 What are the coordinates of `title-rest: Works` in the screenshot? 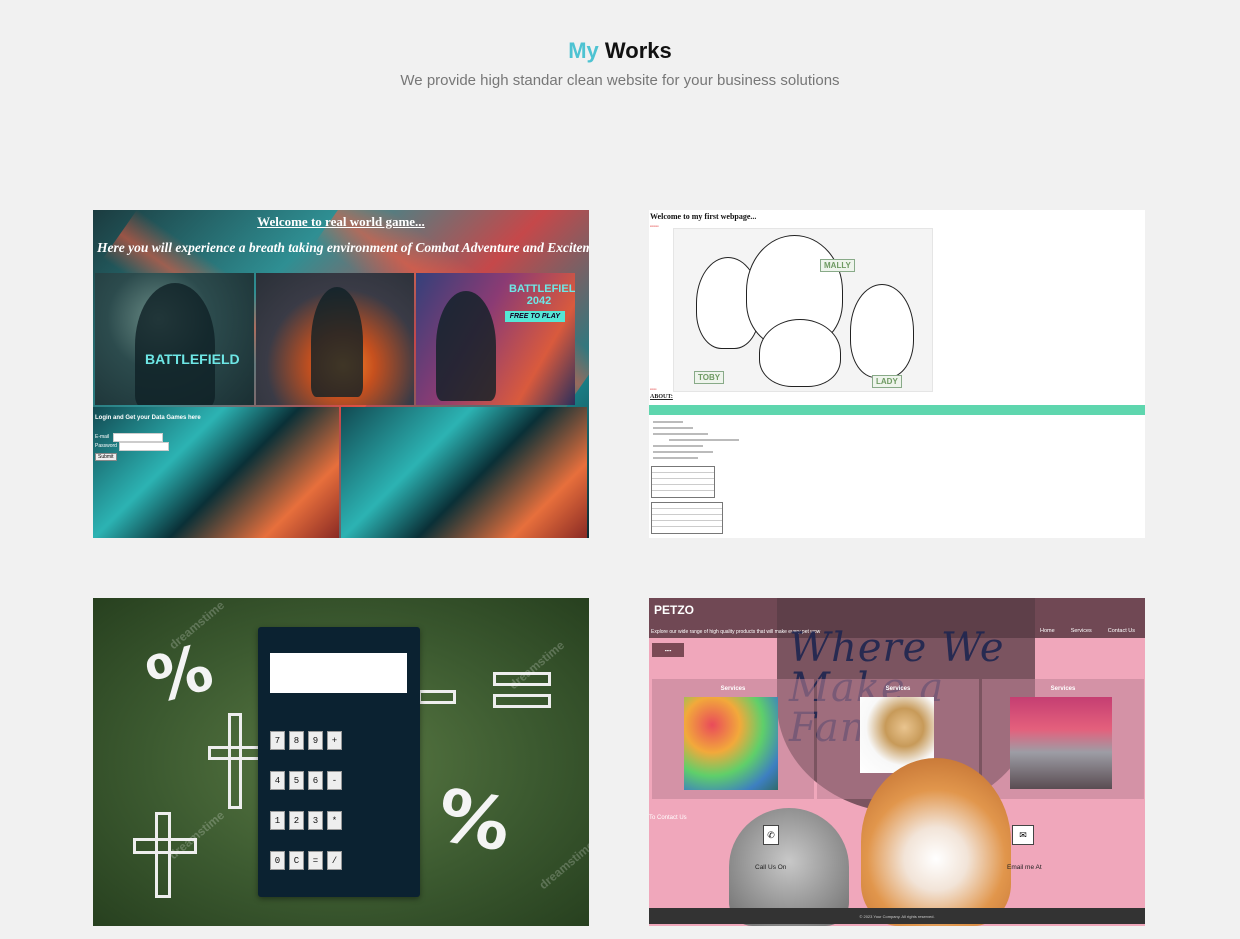 It's located at (638, 50).